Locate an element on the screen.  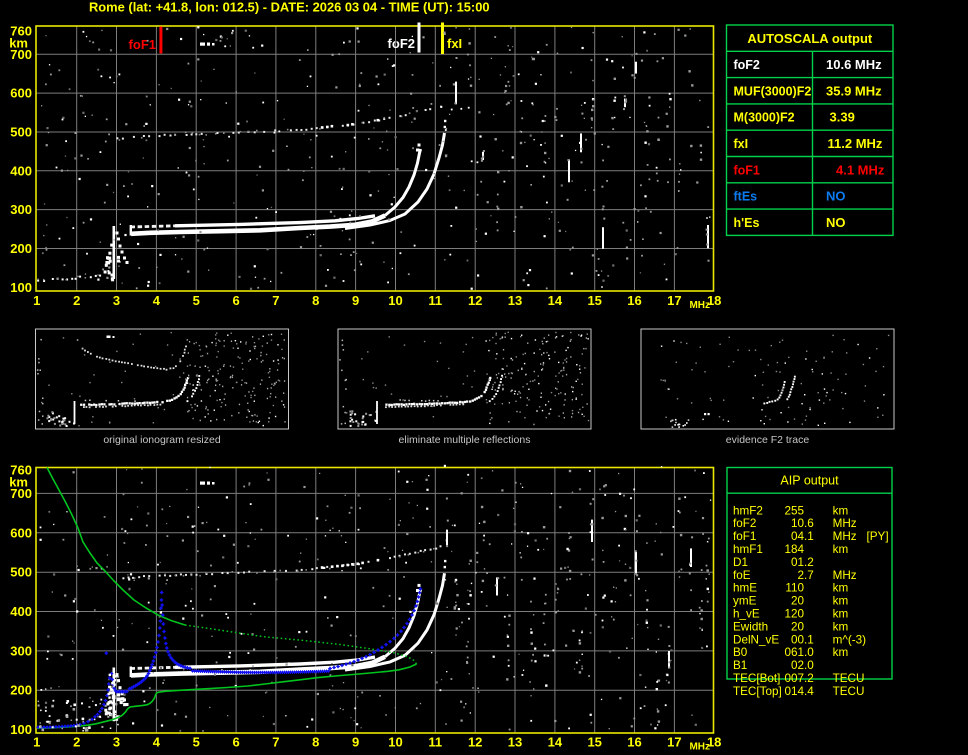
svg-text: 400 is located at coordinates (21, 611).